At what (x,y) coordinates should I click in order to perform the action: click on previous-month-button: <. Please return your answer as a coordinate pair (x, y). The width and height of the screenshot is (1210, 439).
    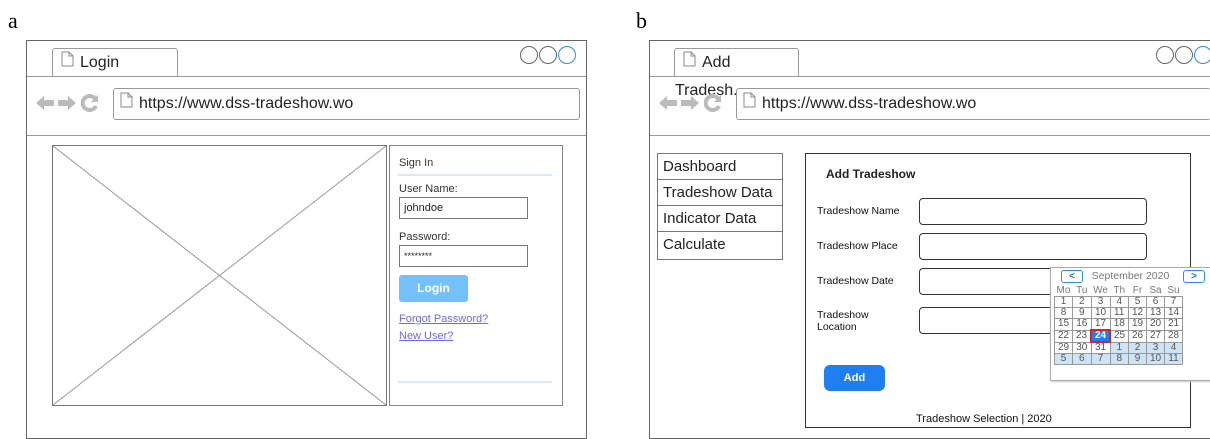
    Looking at the image, I should click on (1072, 276).